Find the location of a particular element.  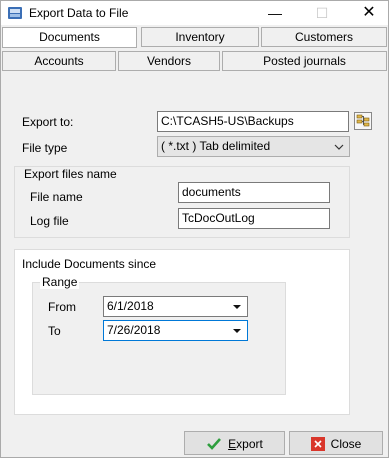

export-to-input: C:\TCASH5-US\Backups is located at coordinates (253, 121).